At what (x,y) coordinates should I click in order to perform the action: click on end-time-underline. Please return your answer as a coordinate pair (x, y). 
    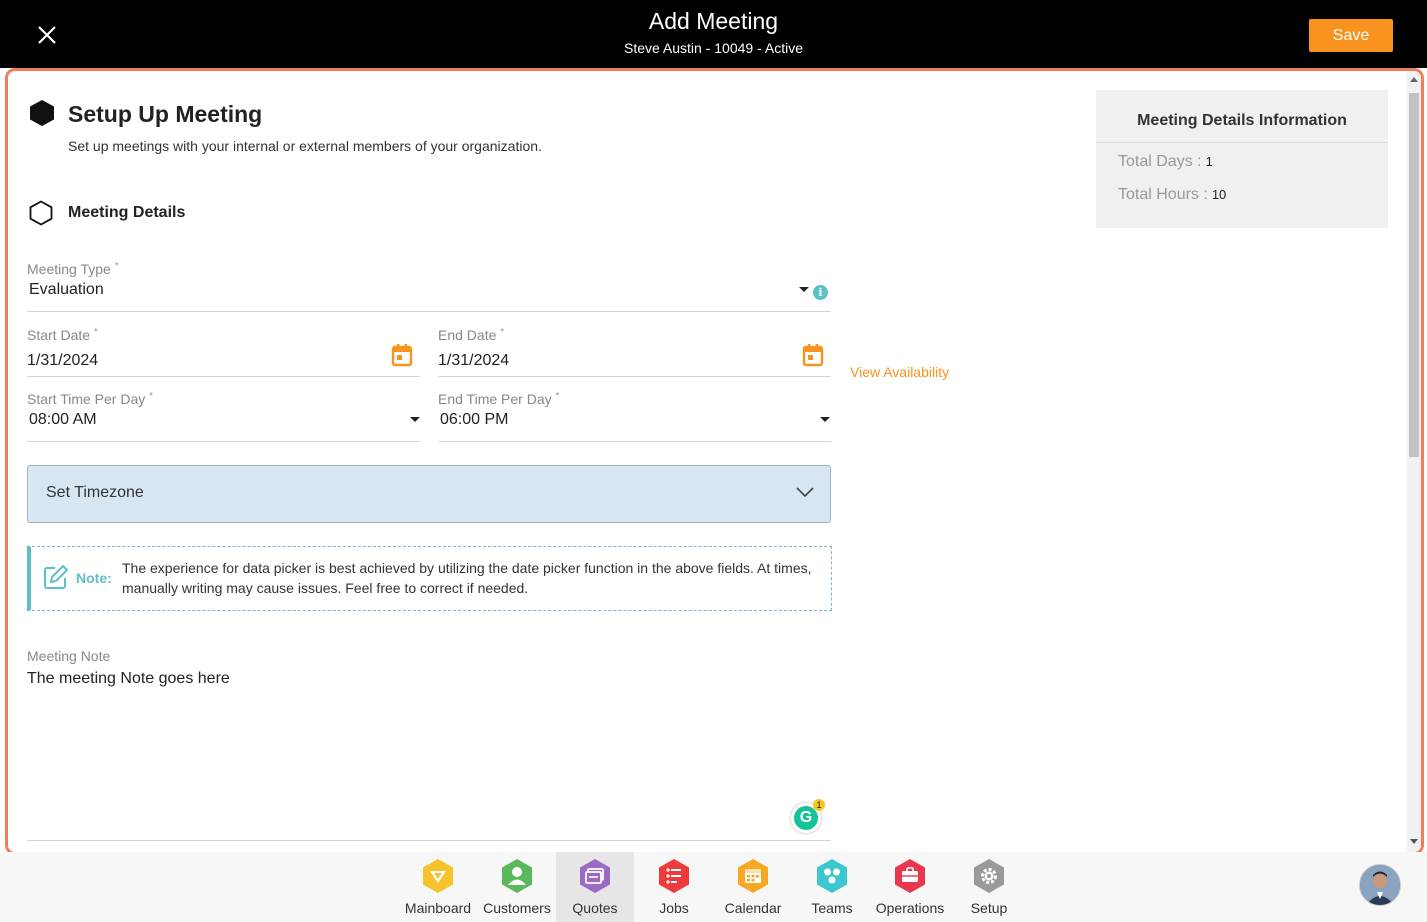
    Looking at the image, I should click on (634, 441).